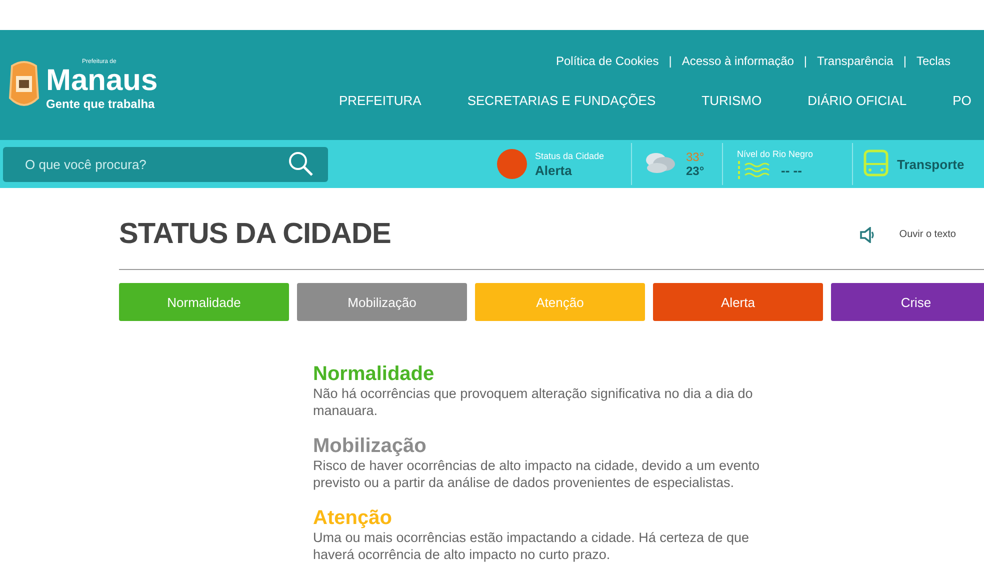  I want to click on page-title: STATUS DA CIDADE, so click(255, 234).